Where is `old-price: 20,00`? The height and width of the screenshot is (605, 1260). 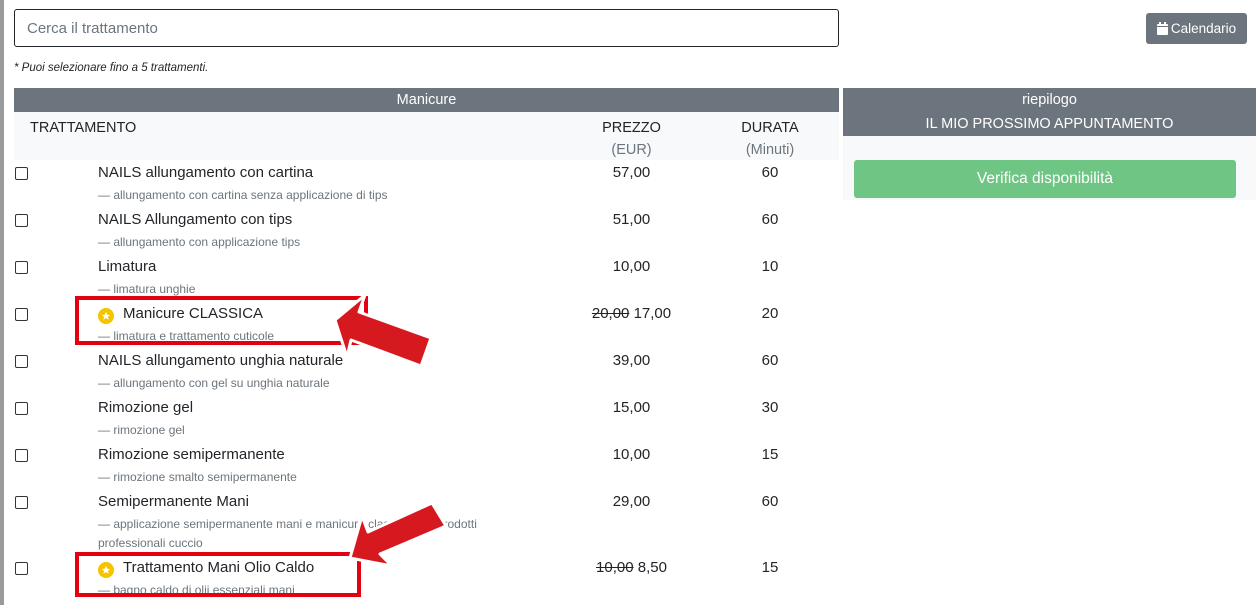
old-price: 20,00 is located at coordinates (610, 313).